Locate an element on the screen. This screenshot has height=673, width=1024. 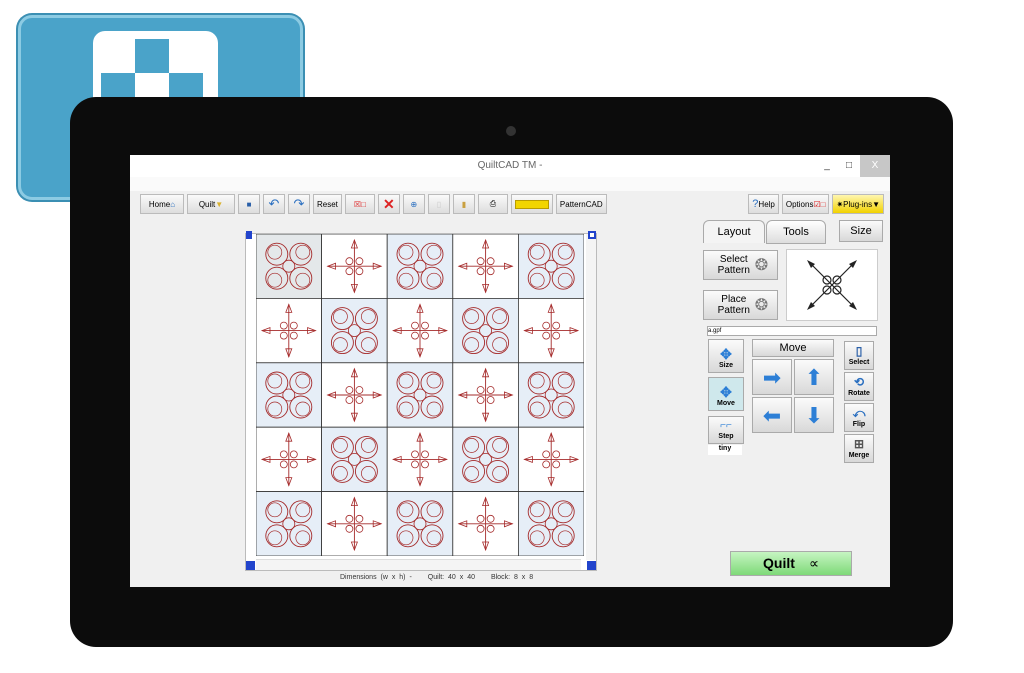
close-button: X is located at coordinates (875, 166).